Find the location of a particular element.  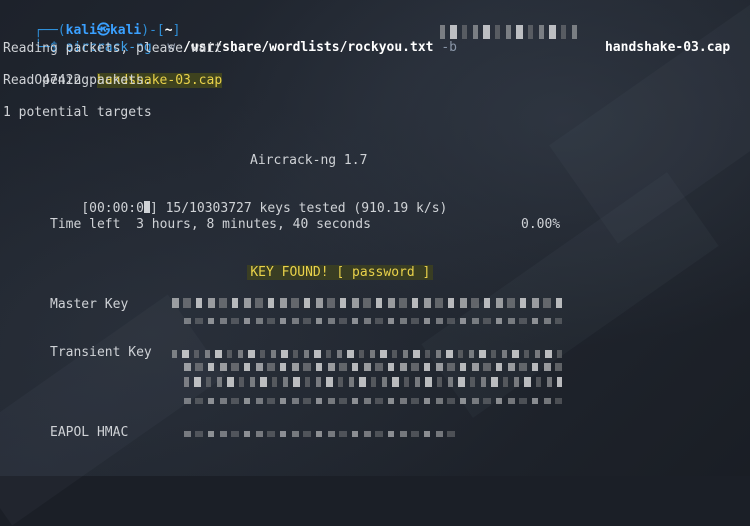

command-capfile: handshake-03.cap is located at coordinates (667, 47).